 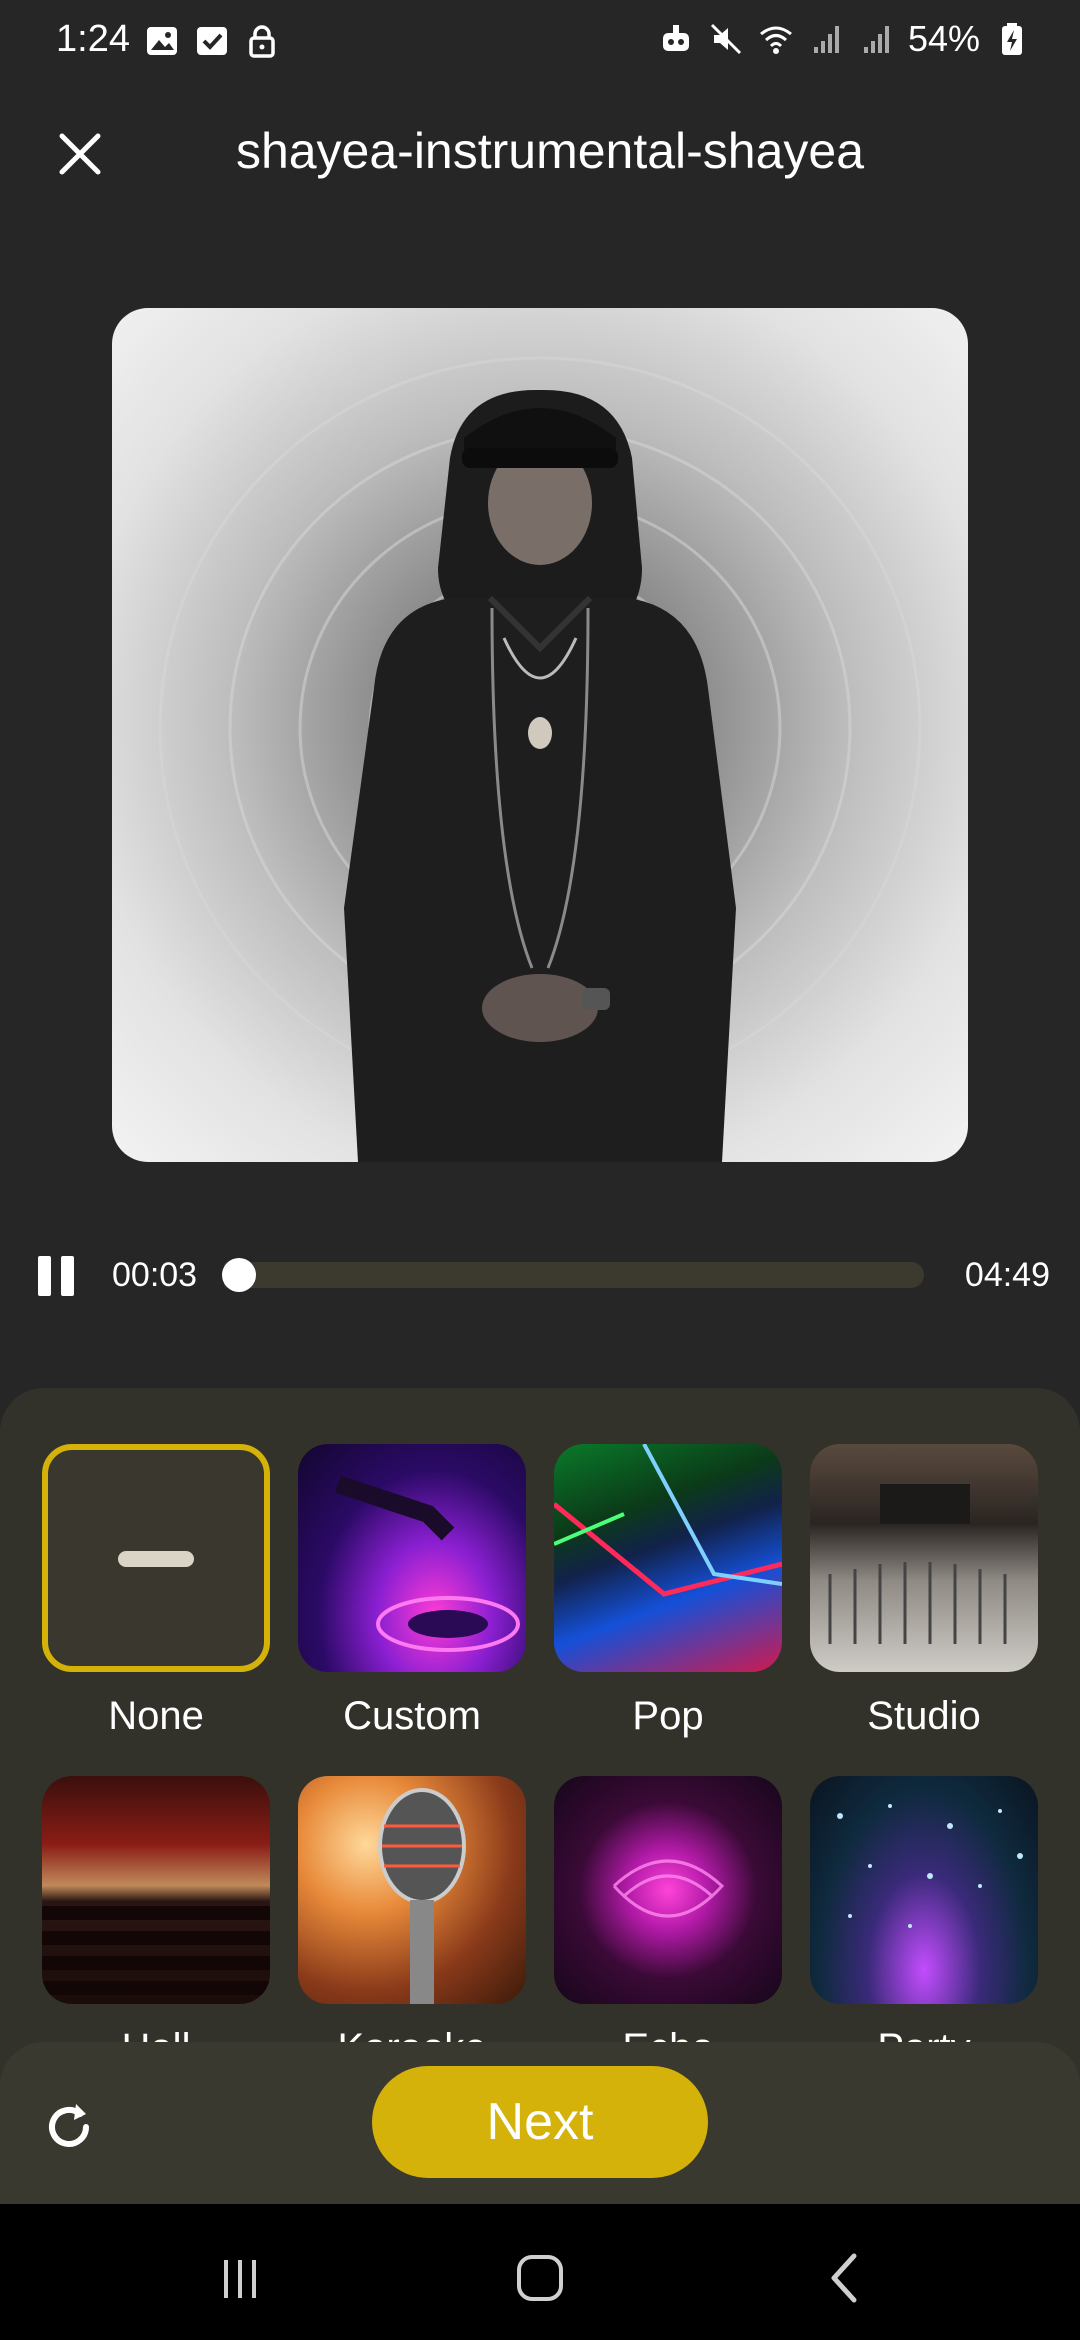 What do you see at coordinates (262, 41) in the screenshot?
I see `lock-icon` at bounding box center [262, 41].